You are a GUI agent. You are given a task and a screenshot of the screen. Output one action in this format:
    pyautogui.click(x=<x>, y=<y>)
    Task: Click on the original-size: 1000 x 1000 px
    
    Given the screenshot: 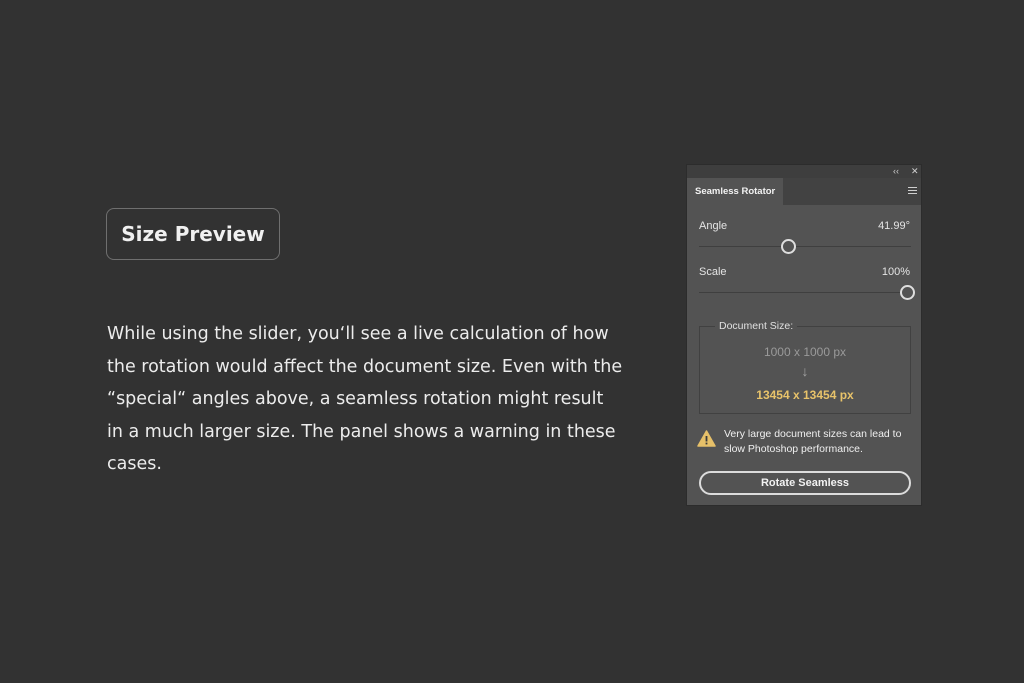 What is the action you would take?
    pyautogui.click(x=805, y=352)
    